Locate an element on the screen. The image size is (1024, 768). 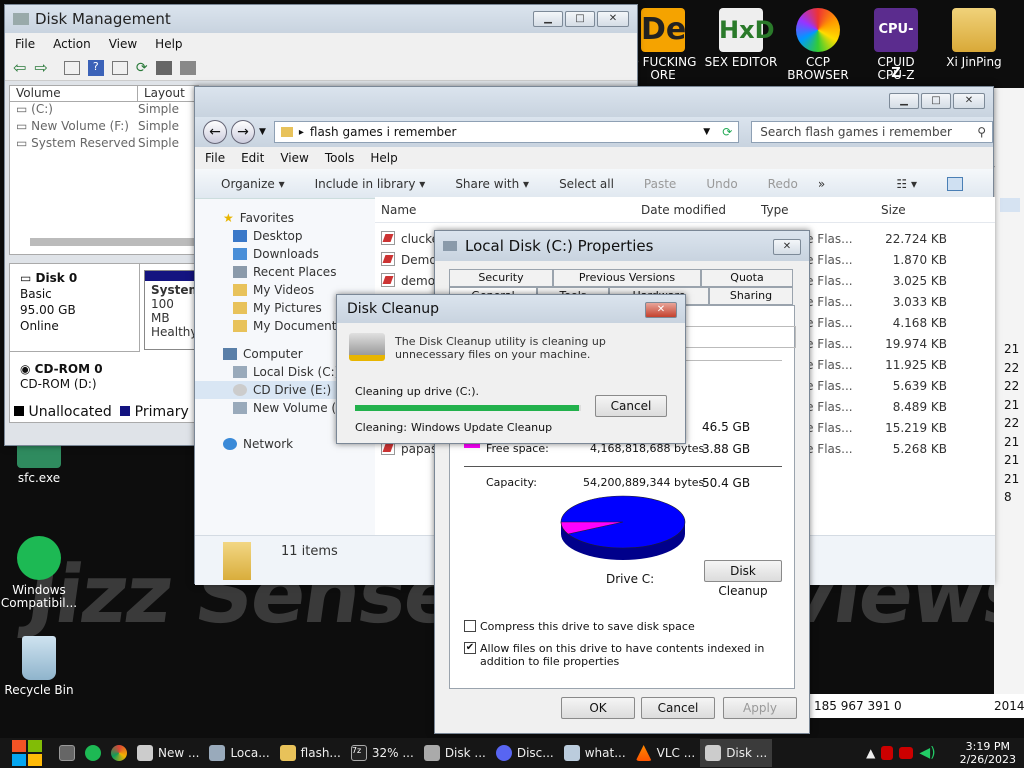
address-bar: ▸ flash games i remember ▼ ⟳ is located at coordinates (506, 132).